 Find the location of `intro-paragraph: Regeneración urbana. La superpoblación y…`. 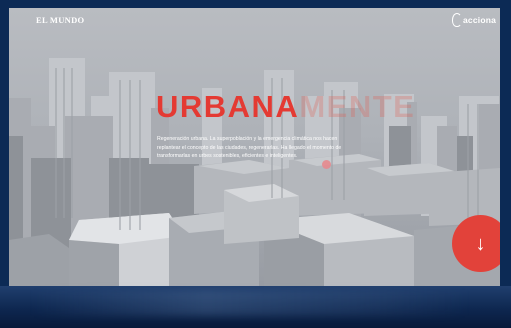

intro-paragraph: Regeneración urbana. La superpoblación y… is located at coordinates (249, 148).